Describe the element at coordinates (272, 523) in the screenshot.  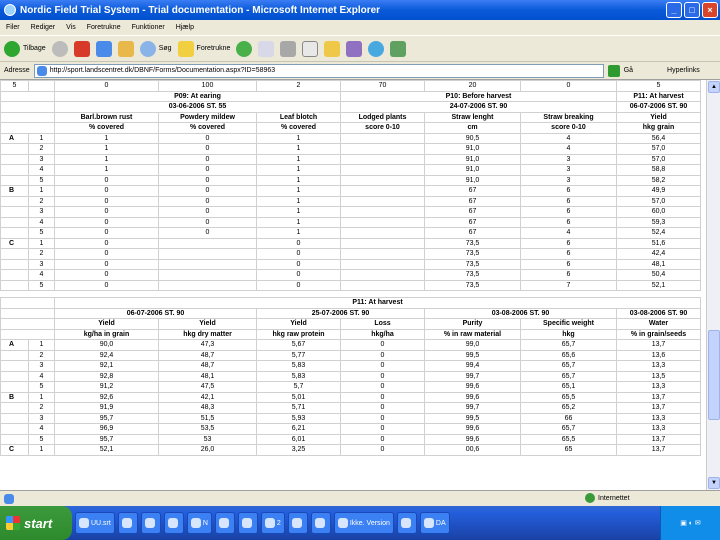
I see `taskbar-button: 2` at that location.